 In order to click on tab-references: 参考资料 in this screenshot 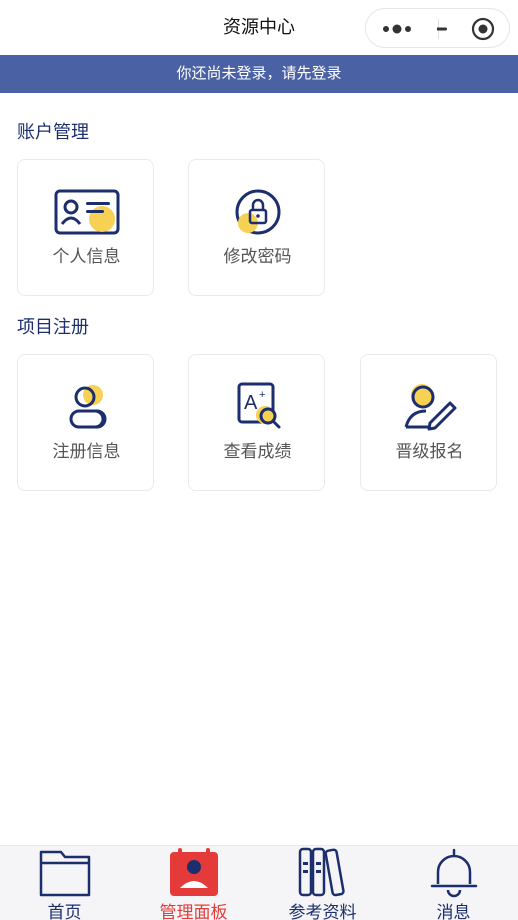, I will do `click(322, 883)`.